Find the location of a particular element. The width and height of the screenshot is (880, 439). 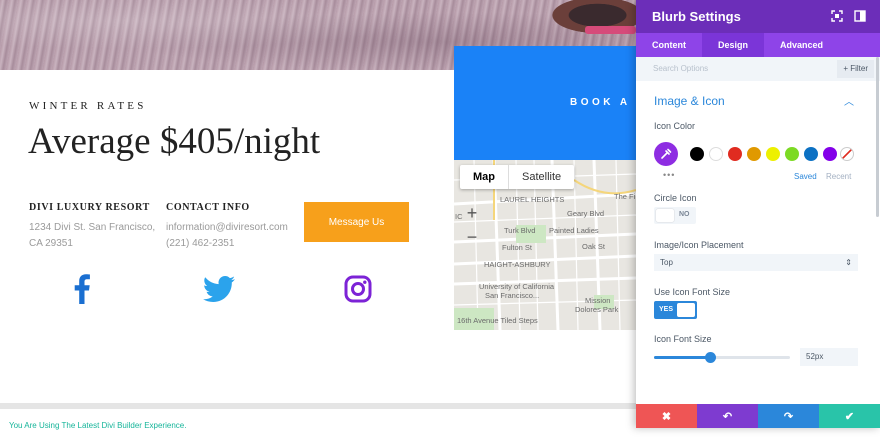

map-type-control: Map Satellite is located at coordinates (517, 177).